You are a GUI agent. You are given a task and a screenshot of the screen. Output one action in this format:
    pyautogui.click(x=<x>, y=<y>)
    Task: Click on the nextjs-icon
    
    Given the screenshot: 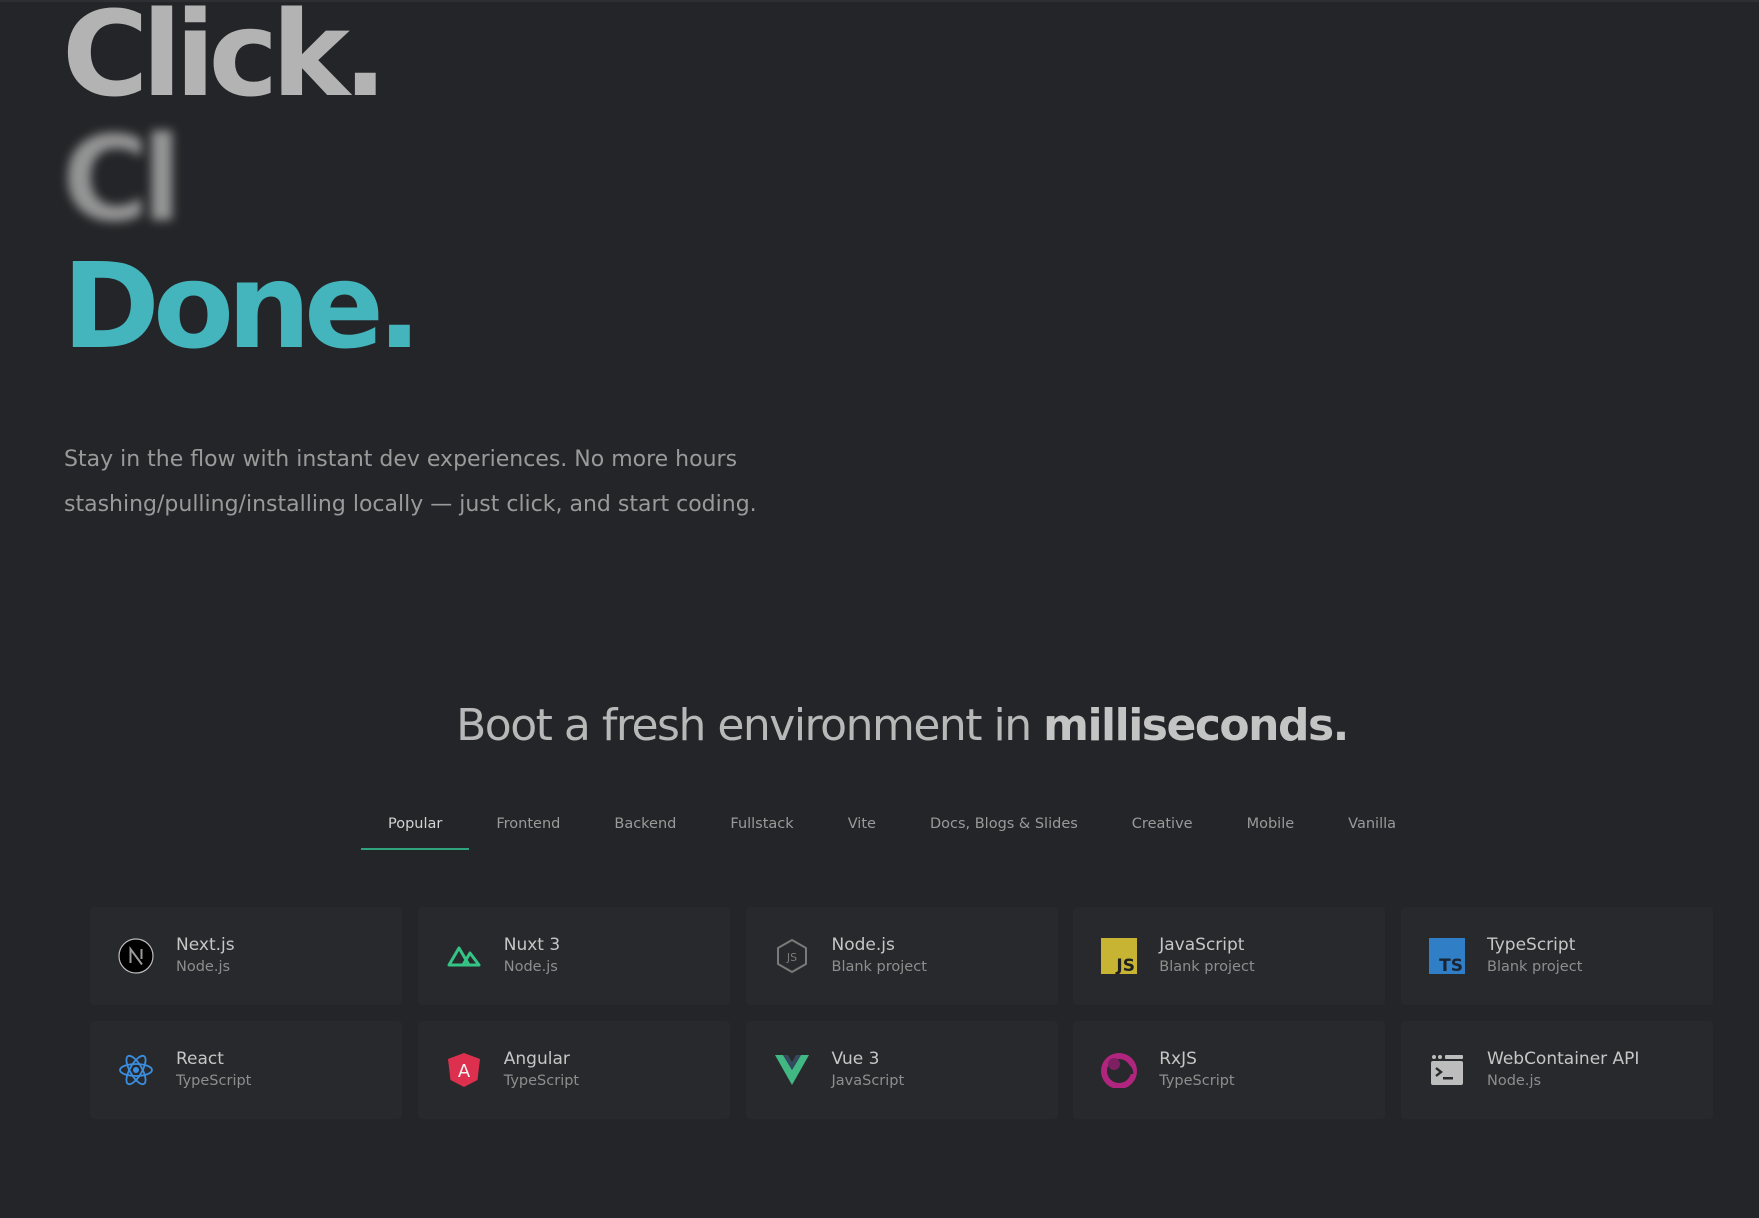 What is the action you would take?
    pyautogui.click(x=136, y=956)
    